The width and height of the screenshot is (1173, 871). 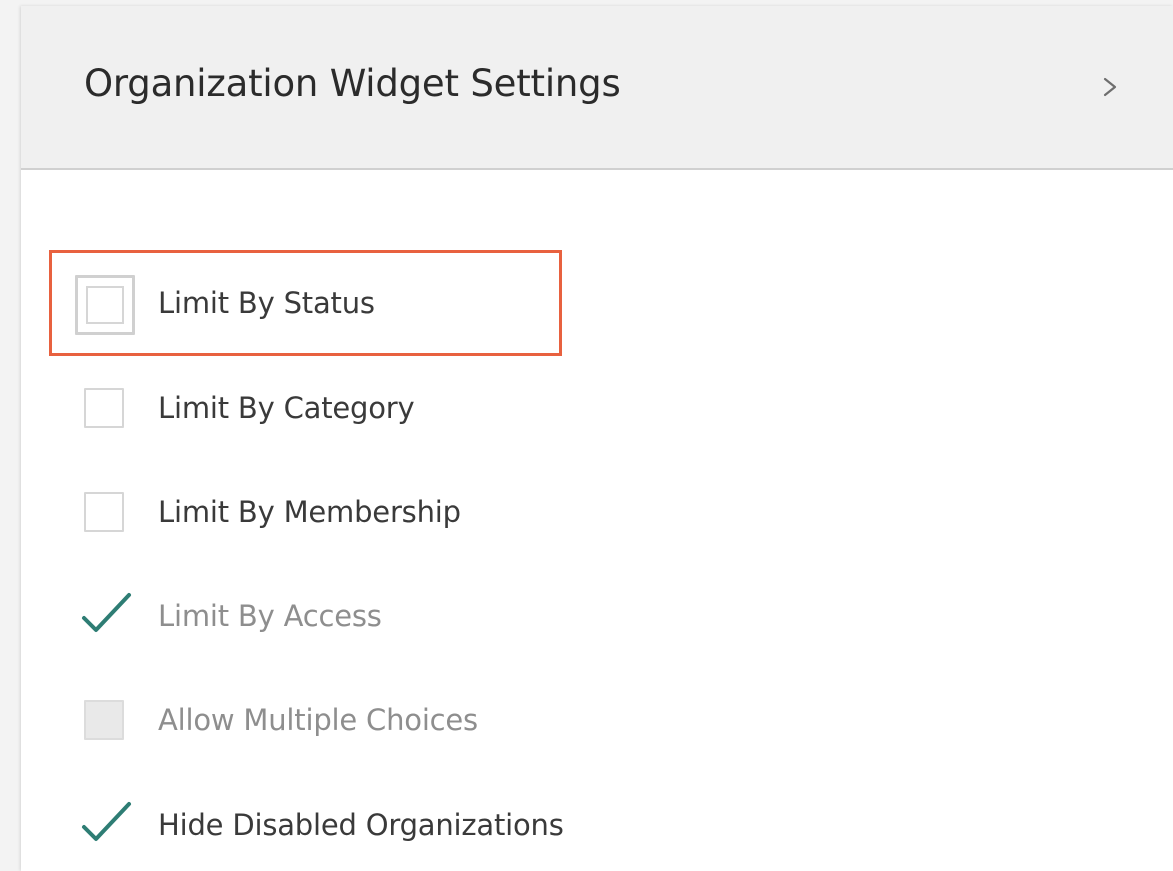 I want to click on option-hide-disabled-organizations: Hide Disabled Organizations, so click(x=371, y=826).